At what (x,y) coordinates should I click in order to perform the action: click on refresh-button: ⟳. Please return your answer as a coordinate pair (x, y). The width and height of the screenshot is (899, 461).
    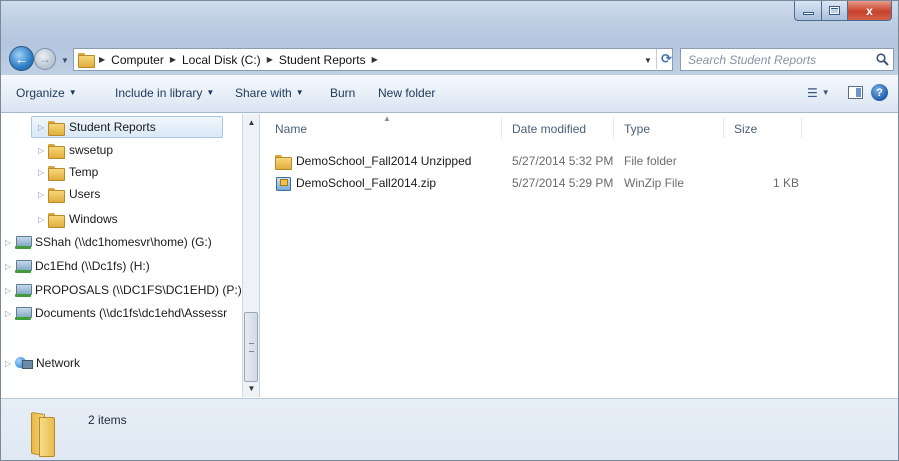
    Looking at the image, I should click on (666, 59).